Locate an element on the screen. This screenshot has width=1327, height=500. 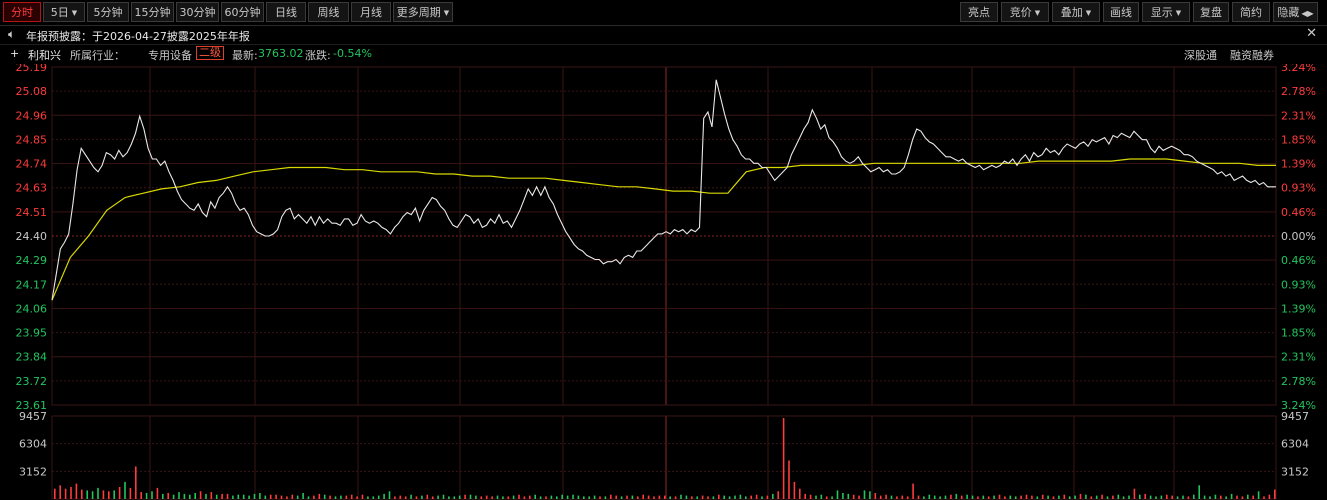
period-button-1: 5日 ▼ is located at coordinates (64, 12).